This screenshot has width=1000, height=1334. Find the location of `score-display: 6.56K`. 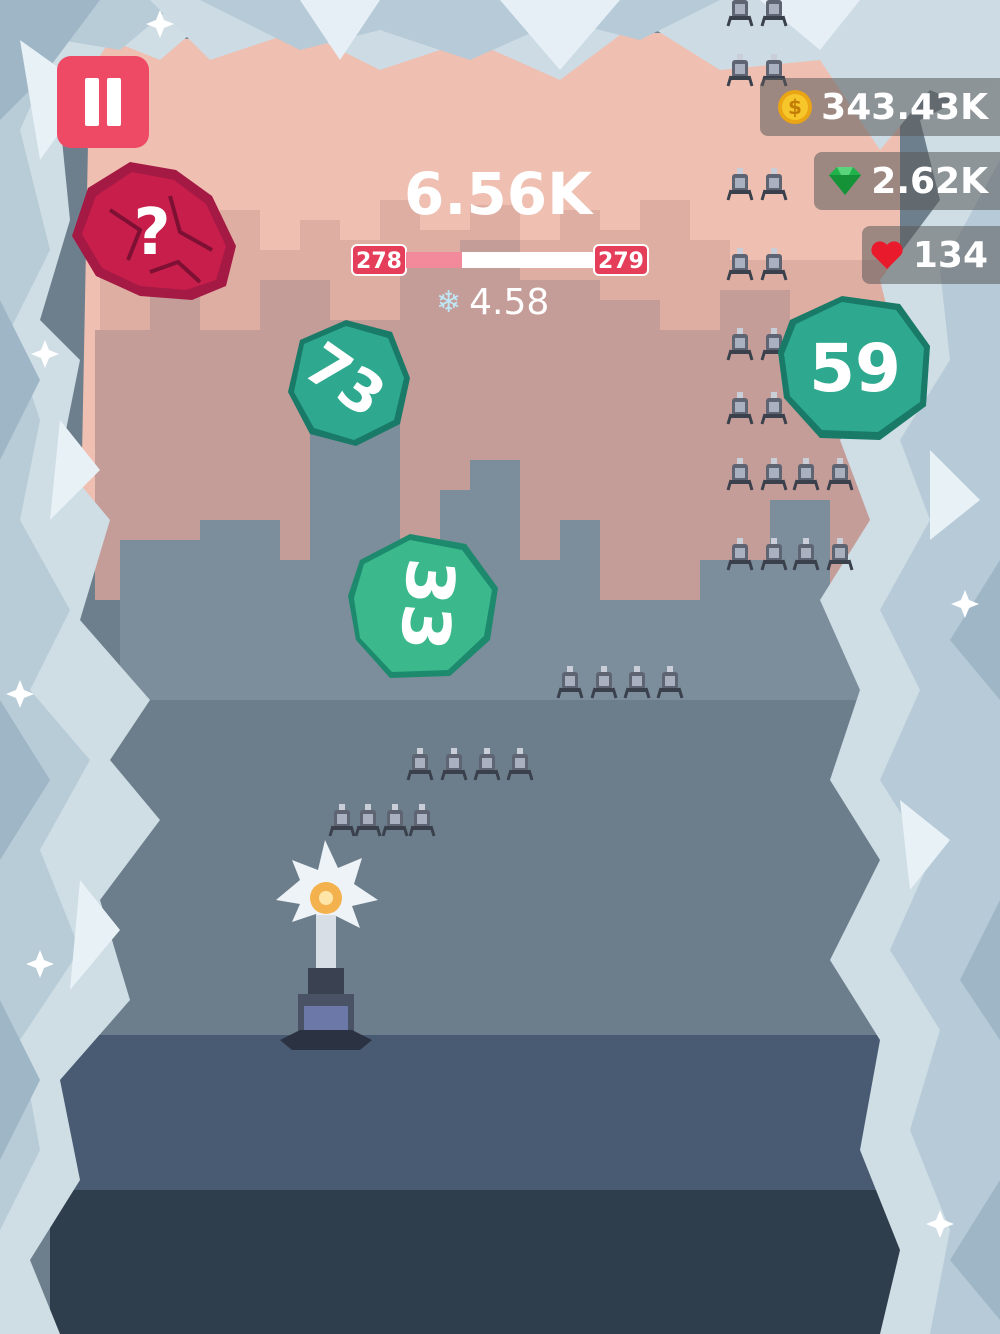

score-display: 6.56K is located at coordinates (498, 194).